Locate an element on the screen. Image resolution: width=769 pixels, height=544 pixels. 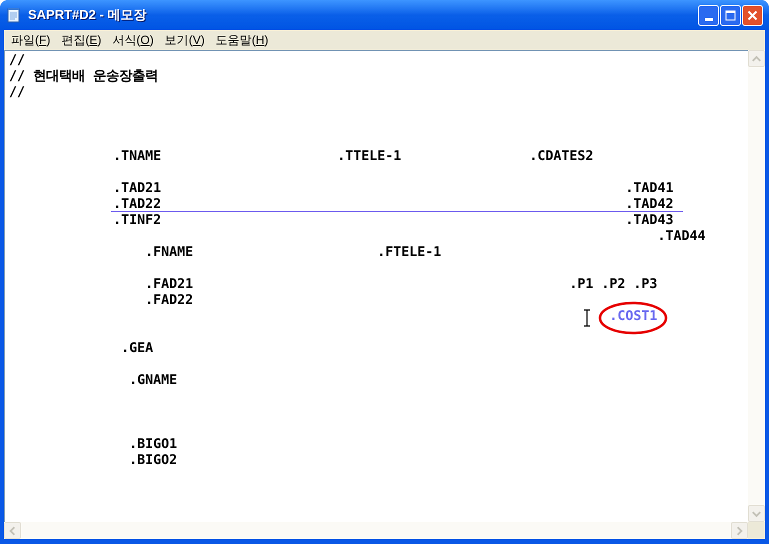
window-title: SAPRT#D2 - 메모장 is located at coordinates (88, 15).